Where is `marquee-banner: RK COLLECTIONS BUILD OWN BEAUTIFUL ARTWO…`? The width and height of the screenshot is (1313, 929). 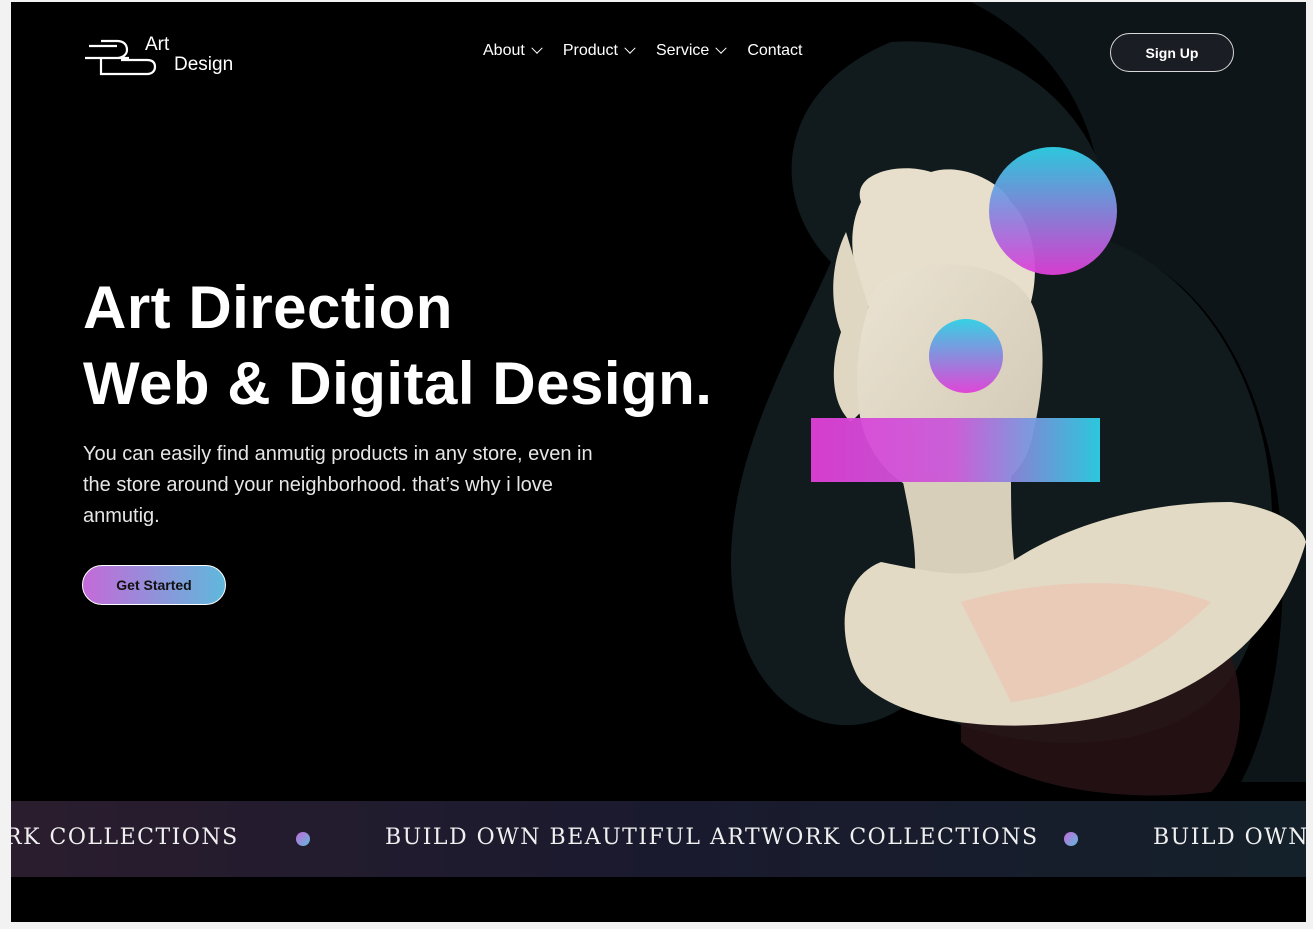 marquee-banner: RK COLLECTIONS BUILD OWN BEAUTIFUL ARTWO… is located at coordinates (658, 839).